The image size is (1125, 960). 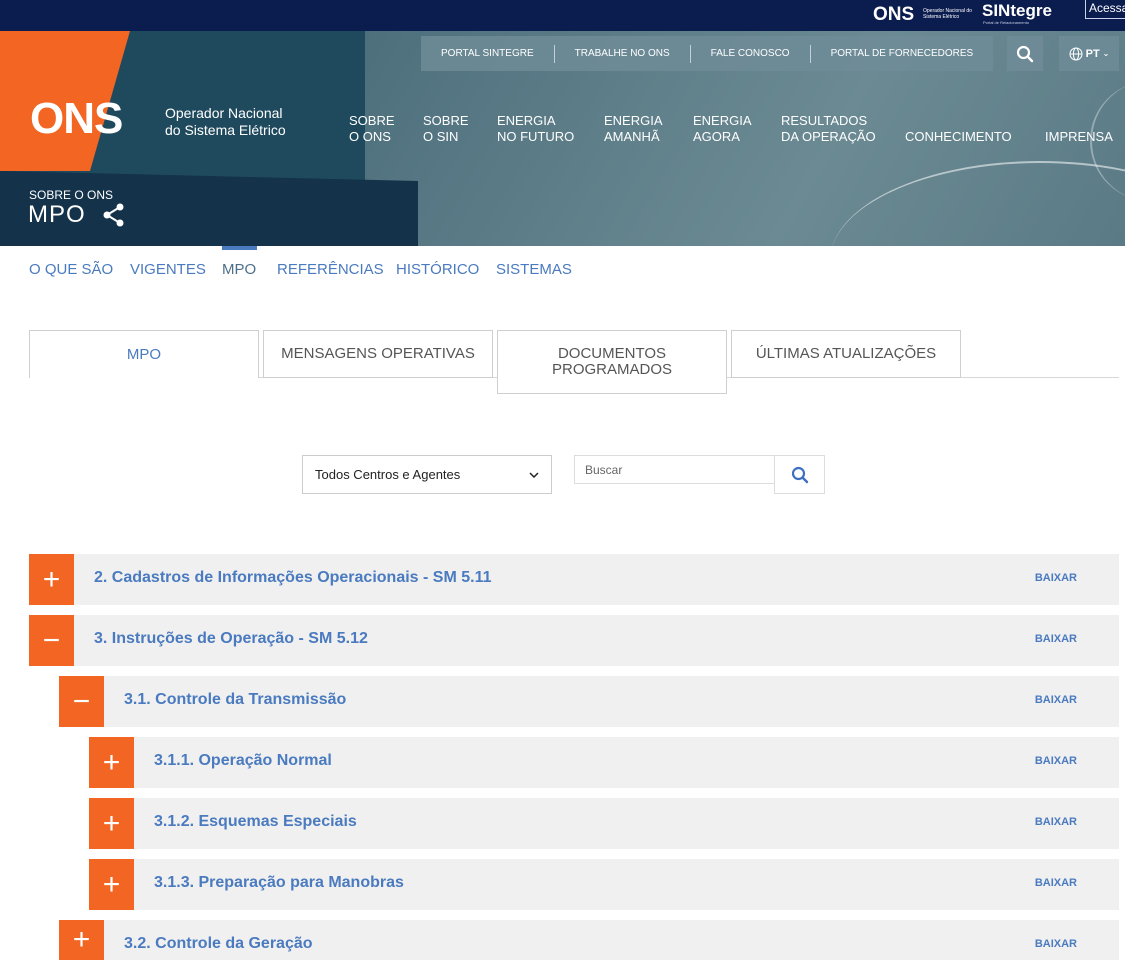 I want to click on tree-row-title: 3.1.1. Operação Normal, so click(x=243, y=761).